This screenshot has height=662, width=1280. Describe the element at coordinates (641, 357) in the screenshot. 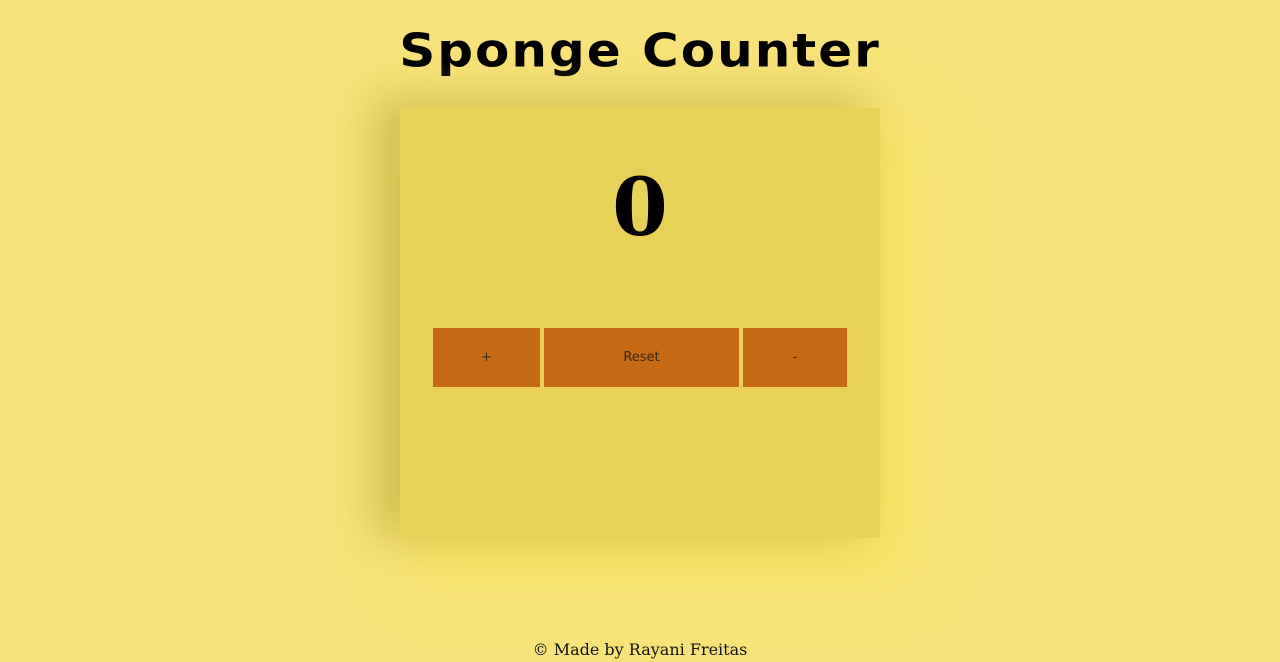

I see `reset-button: Reset` at that location.